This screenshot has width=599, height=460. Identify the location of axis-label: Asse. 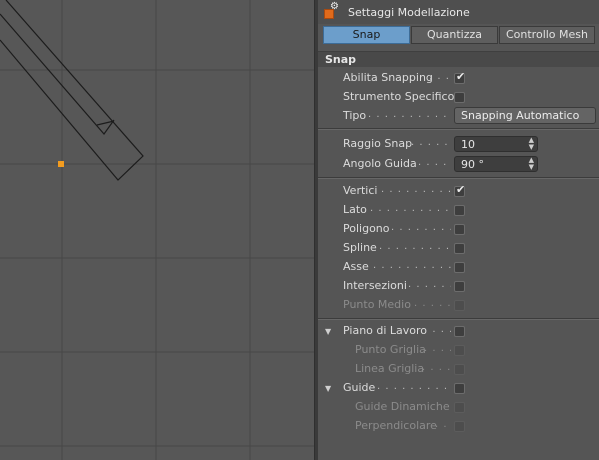
(356, 266).